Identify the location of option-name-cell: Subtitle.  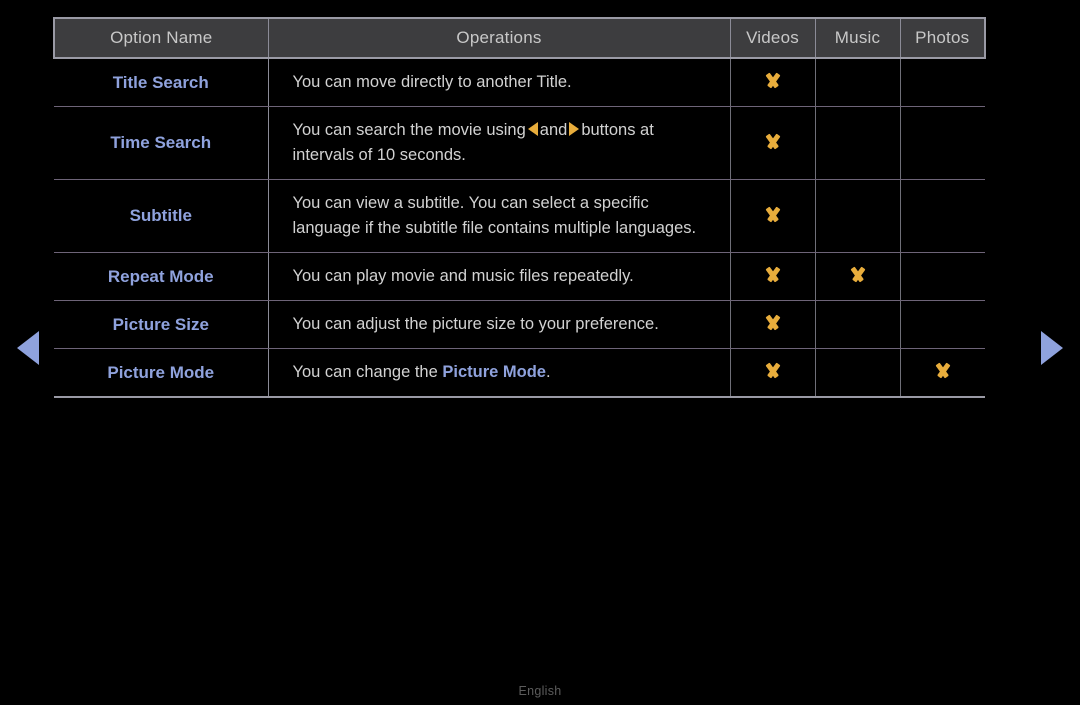
(161, 216).